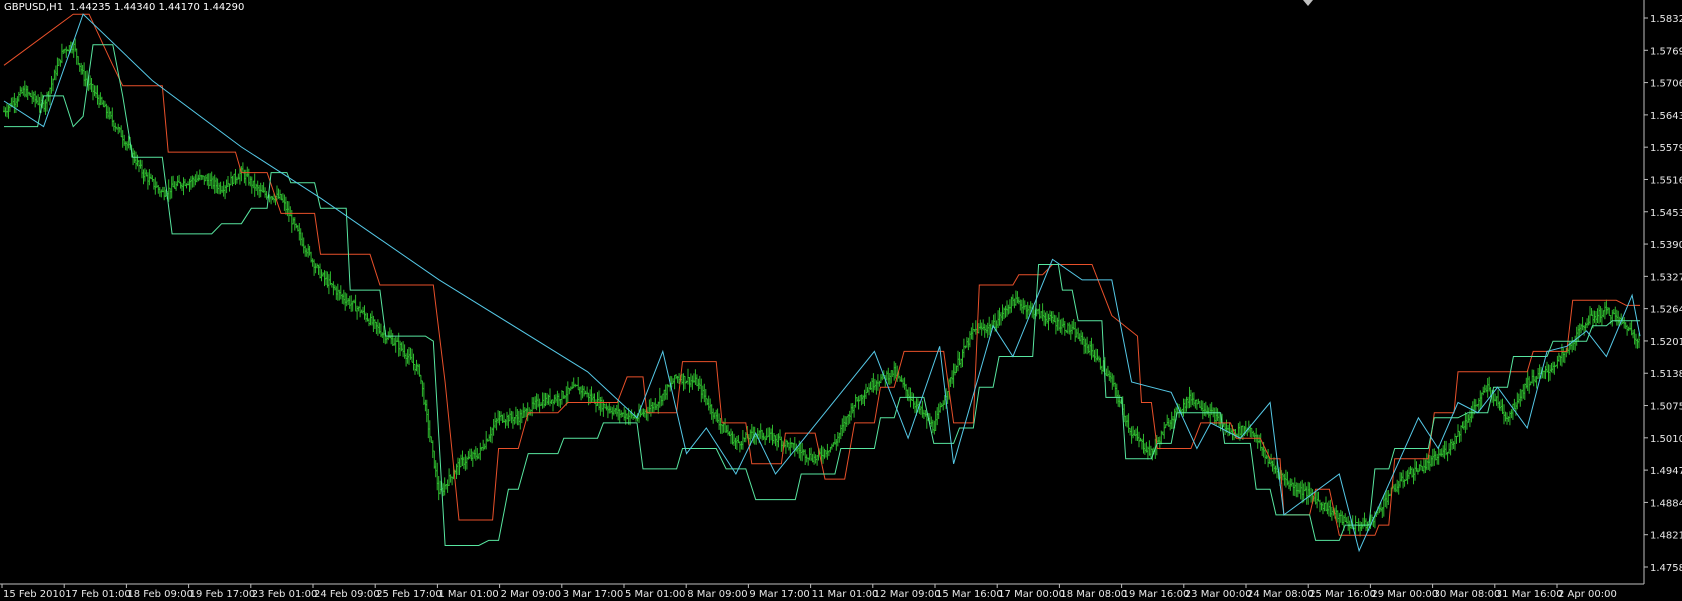 Image resolution: width=1682 pixels, height=601 pixels. What do you see at coordinates (1666, 536) in the screenshot?
I see `price-axis-label: 1.48215` at bounding box center [1666, 536].